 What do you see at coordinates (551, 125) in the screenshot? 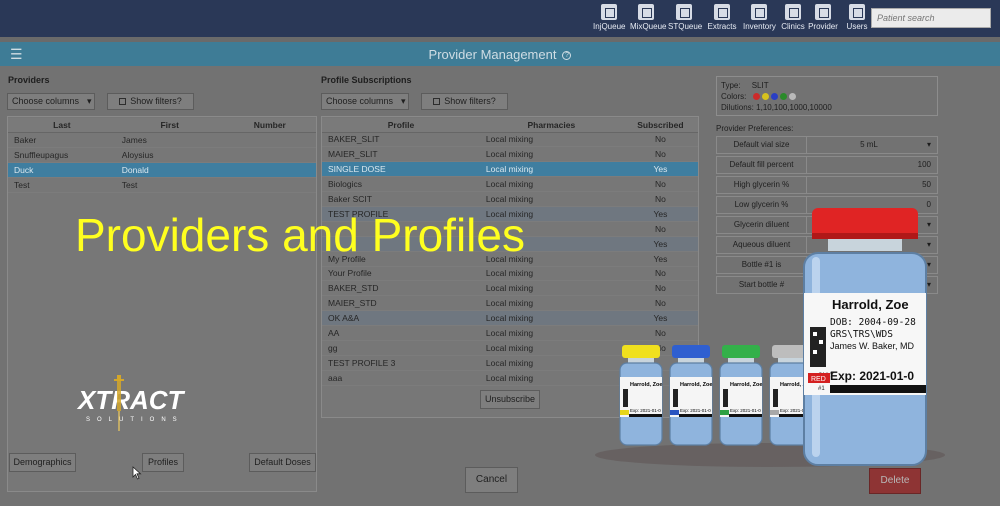
I see `column-header-pharmacies: Pharmacies` at bounding box center [551, 125].